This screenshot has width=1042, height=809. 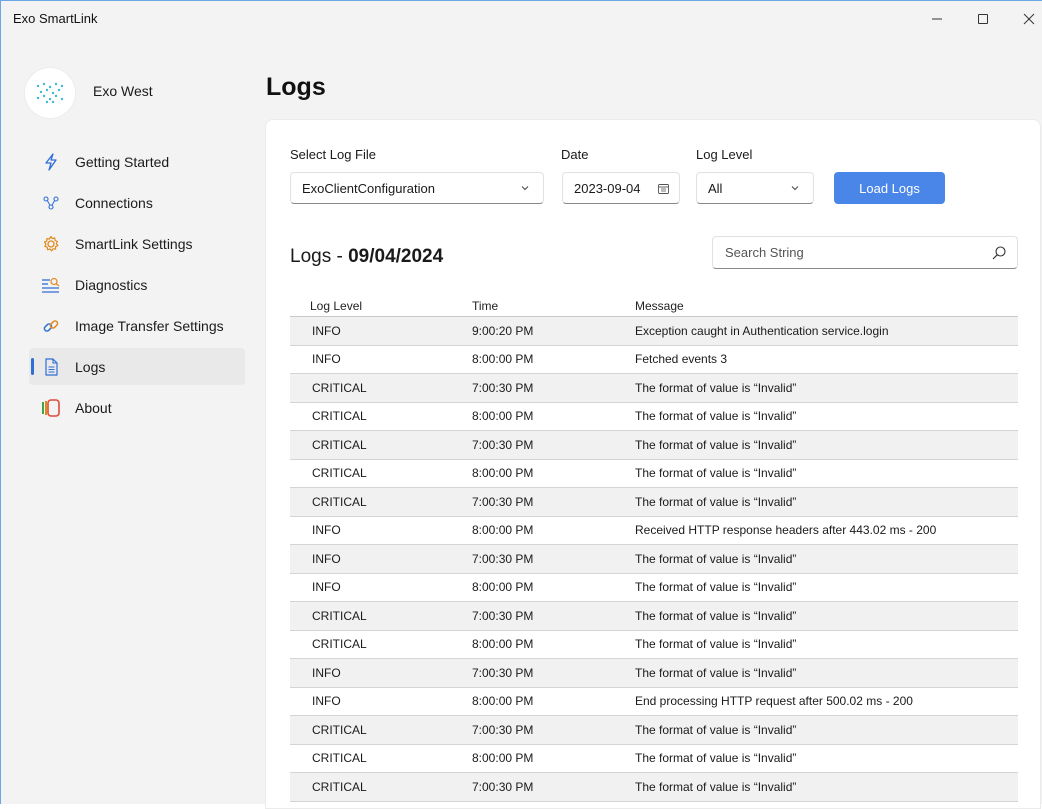 I want to click on sidebar-item-label: Image Transfer Settings, so click(x=149, y=325).